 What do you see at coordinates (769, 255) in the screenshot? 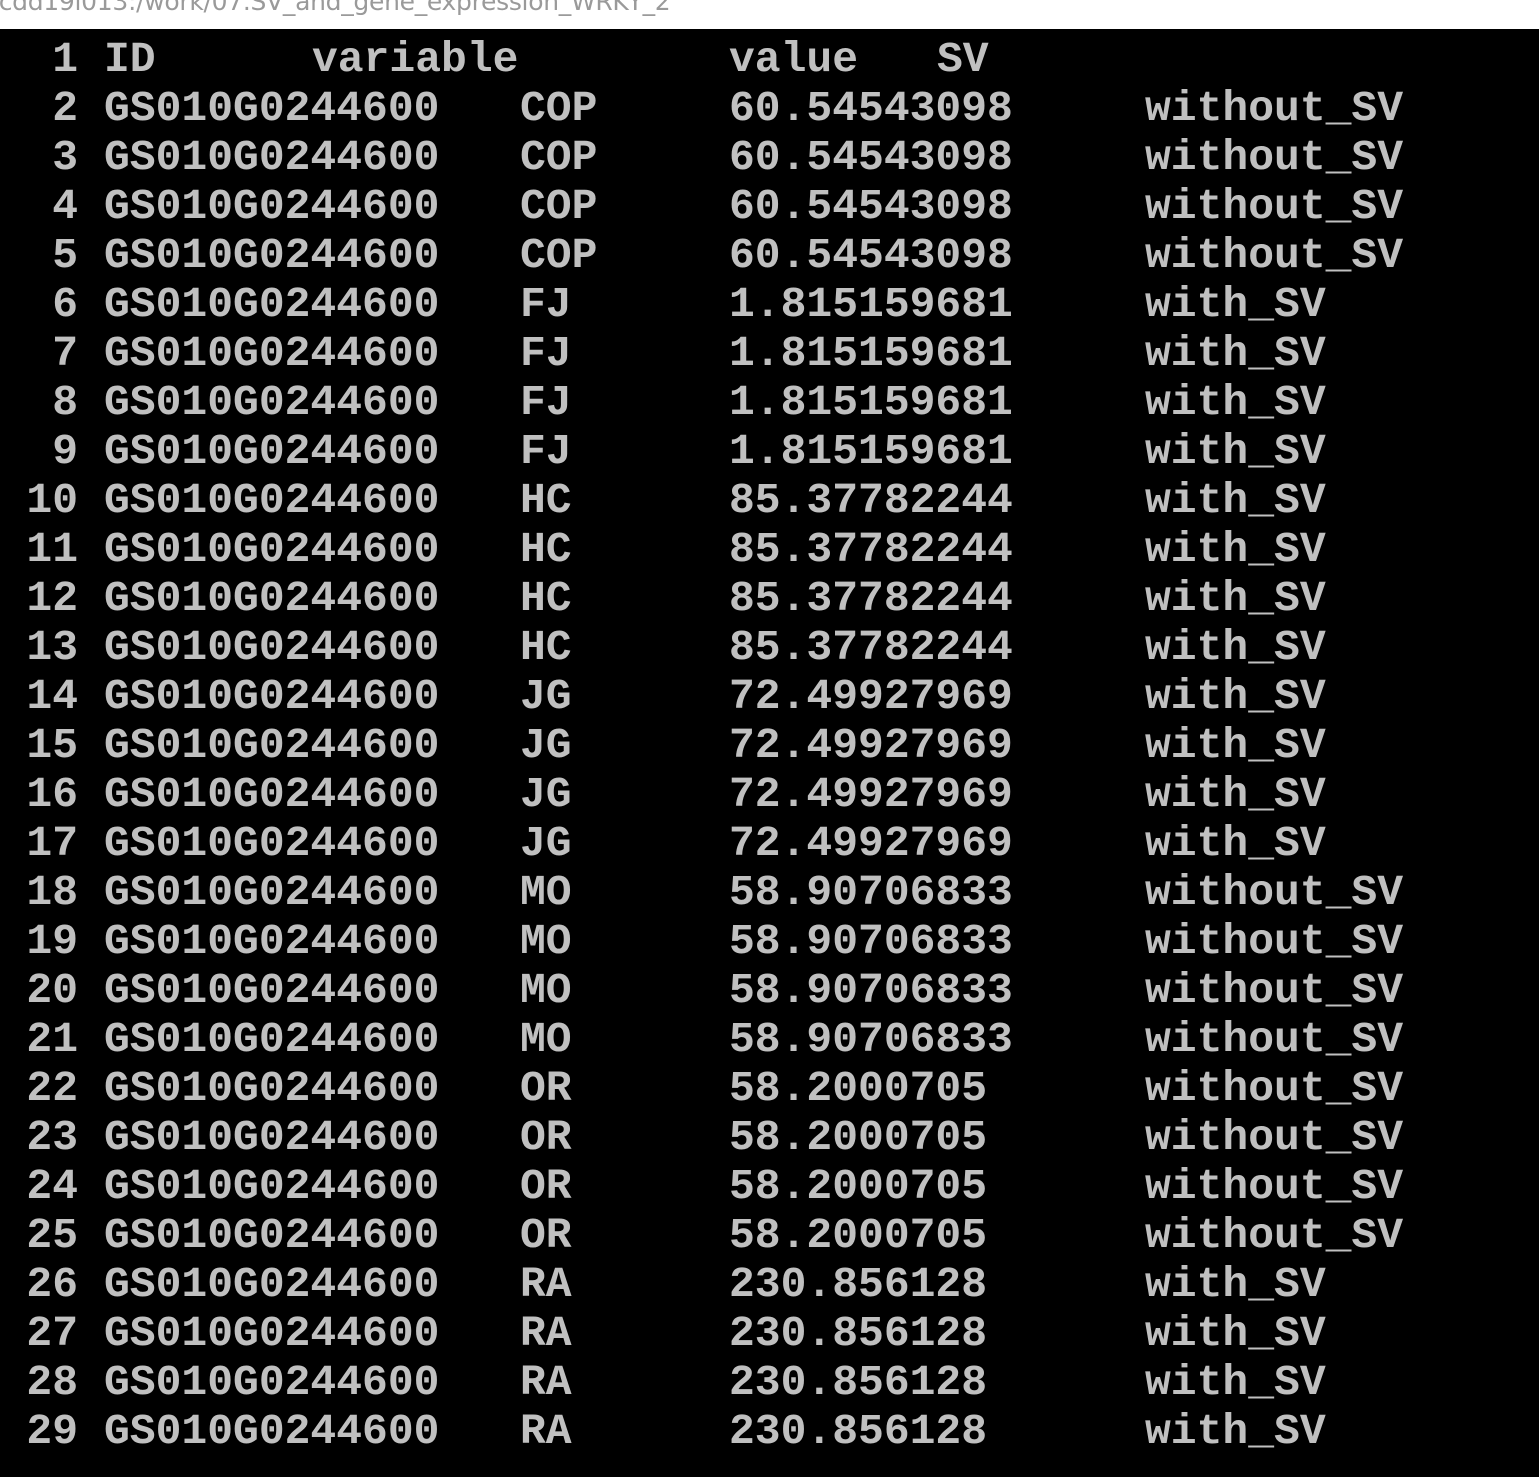
I see `table-row: 5 GS010G0244600 COP 60.54543098 without_SV` at bounding box center [769, 255].